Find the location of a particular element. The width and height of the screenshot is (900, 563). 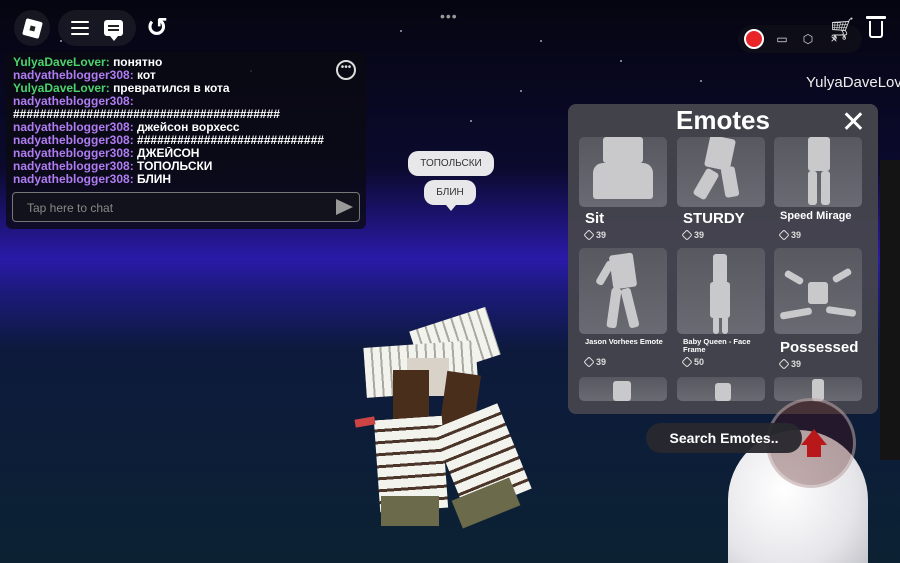

chat-text: джейсон ворхесс is located at coordinates (188, 127).